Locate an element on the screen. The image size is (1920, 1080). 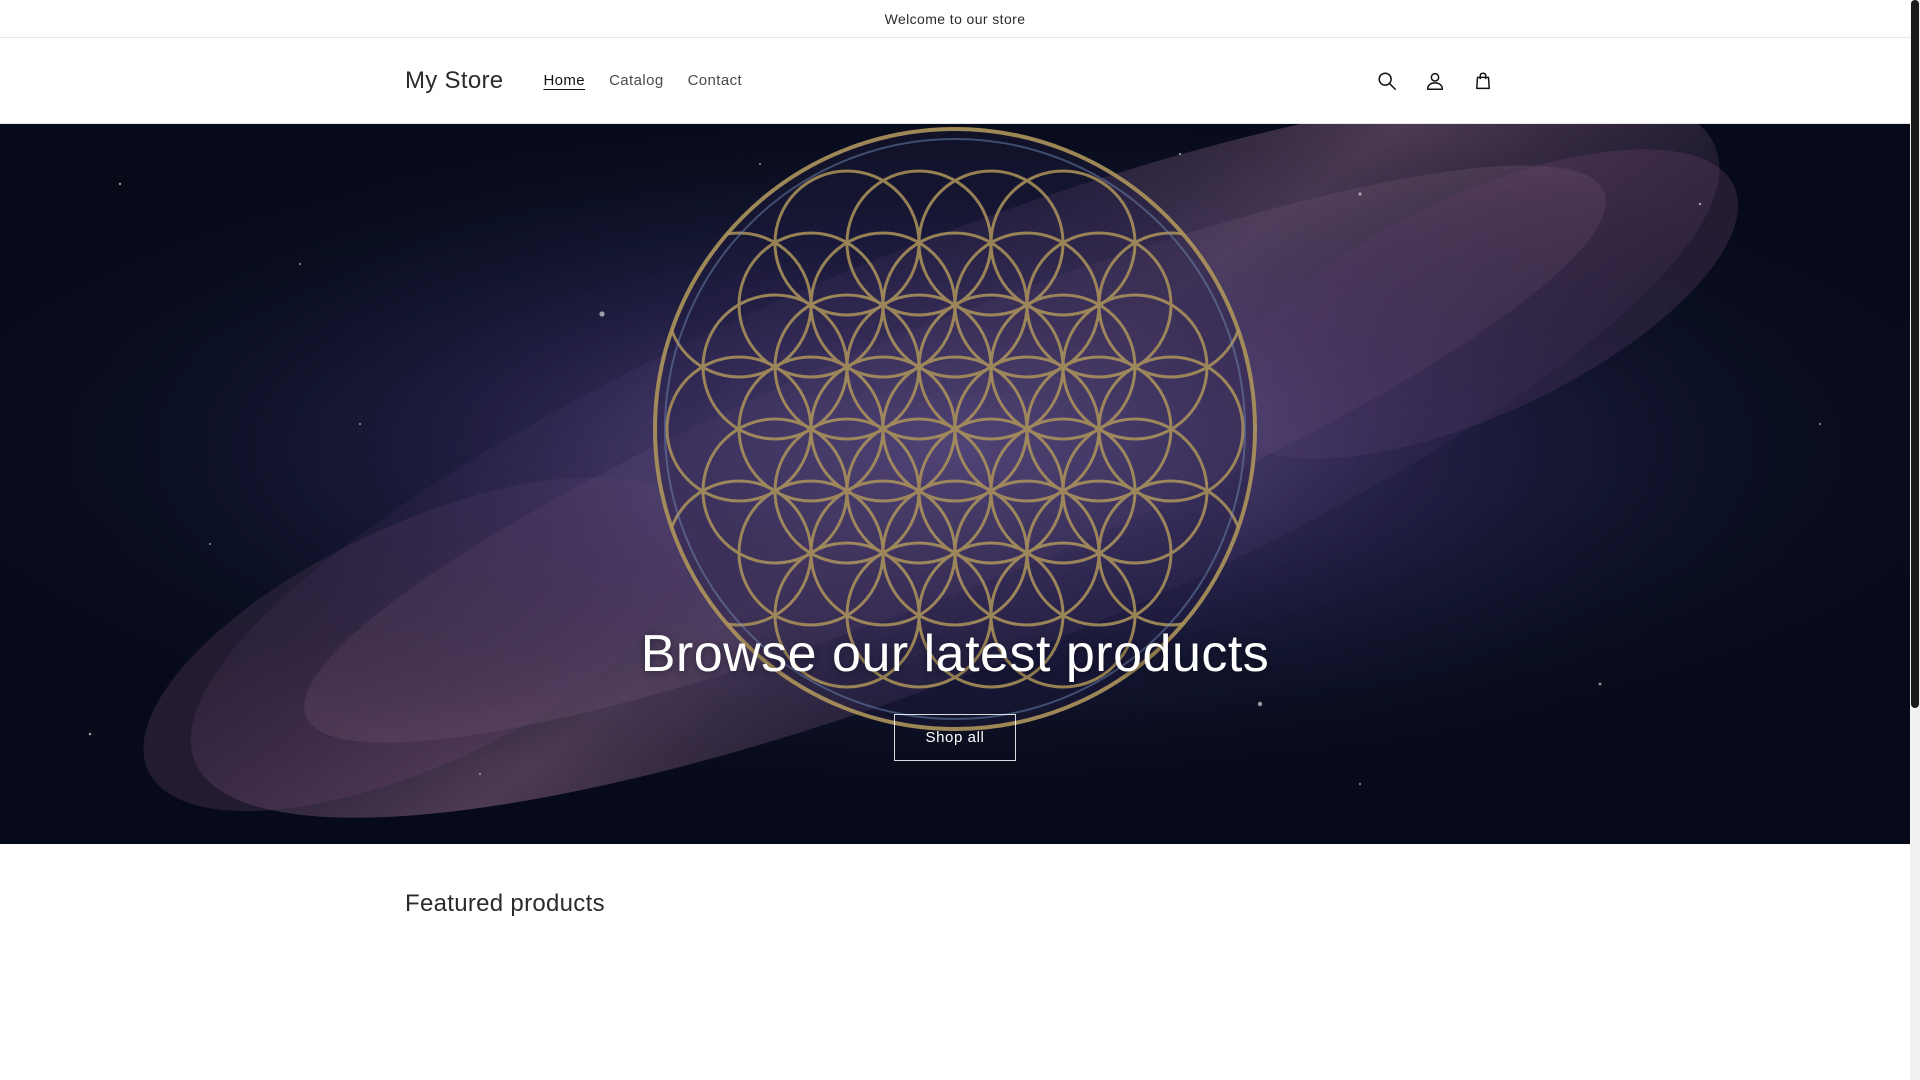
hero-content: Browse our latest products Shop all is located at coordinates (955, 692).